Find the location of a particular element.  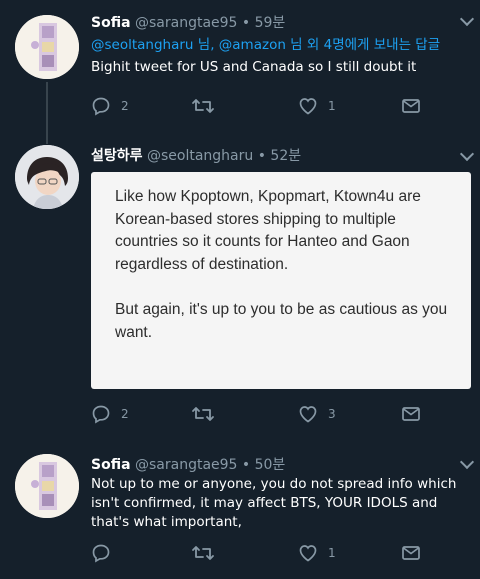

tweet-header: Sofia @sarangtae95 • 59분 is located at coordinates (188, 22).